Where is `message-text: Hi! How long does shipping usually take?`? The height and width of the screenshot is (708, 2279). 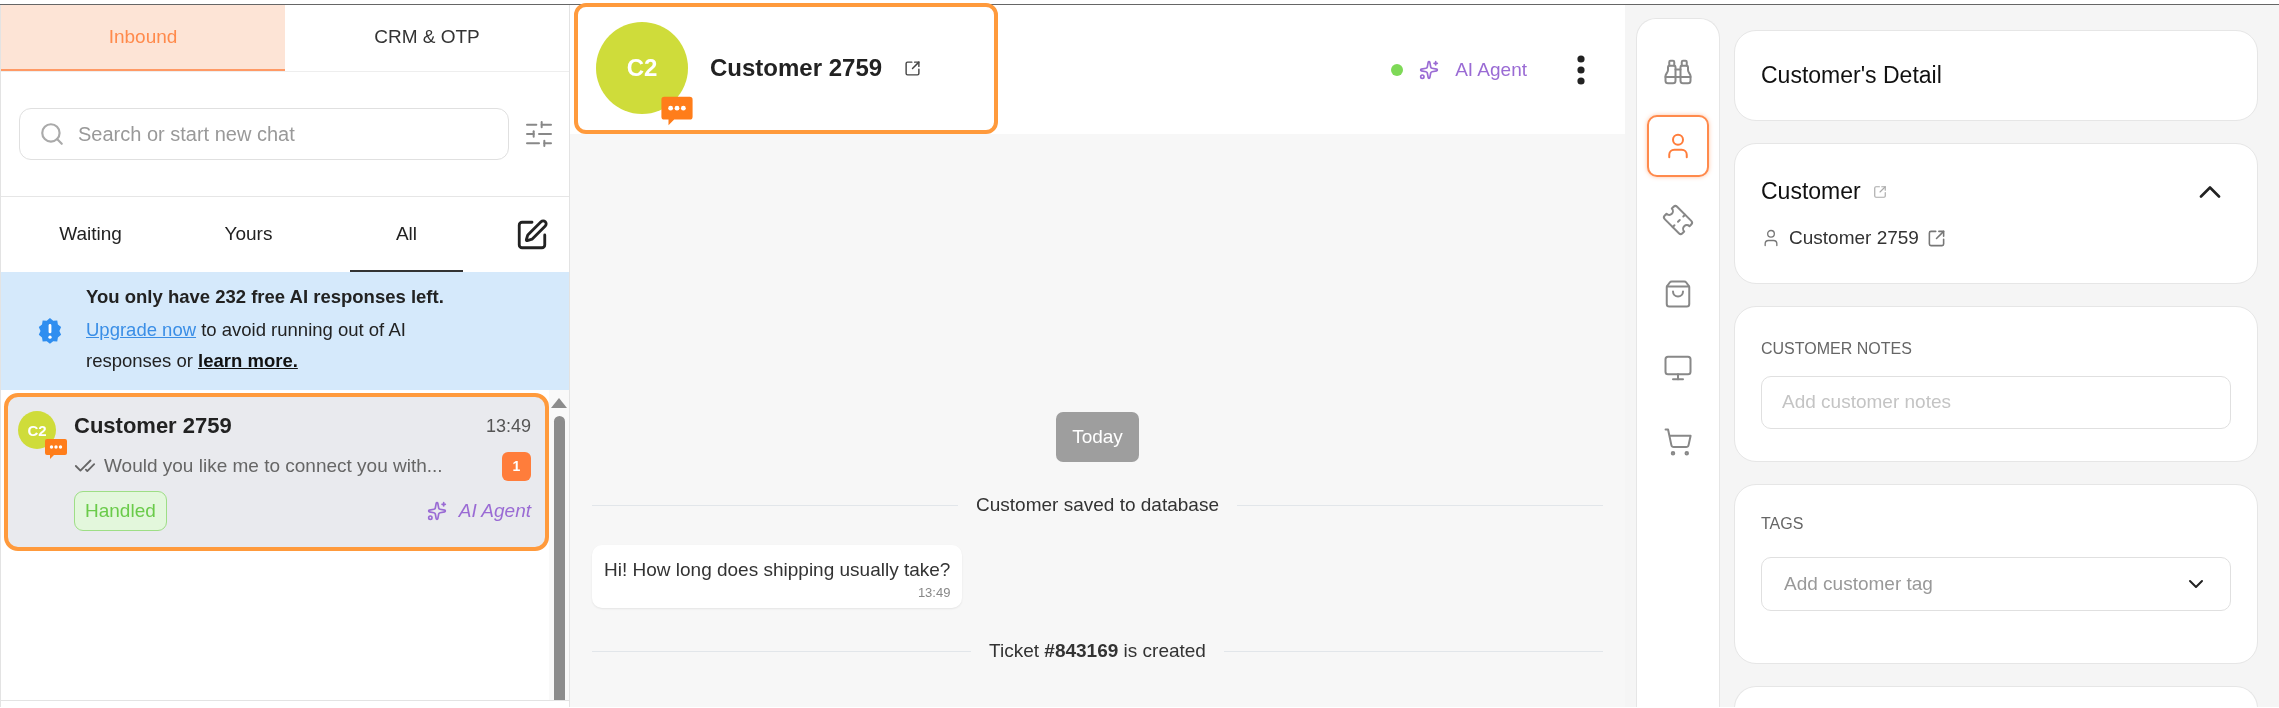
message-text: Hi! How long does shipping usually take? is located at coordinates (777, 570).